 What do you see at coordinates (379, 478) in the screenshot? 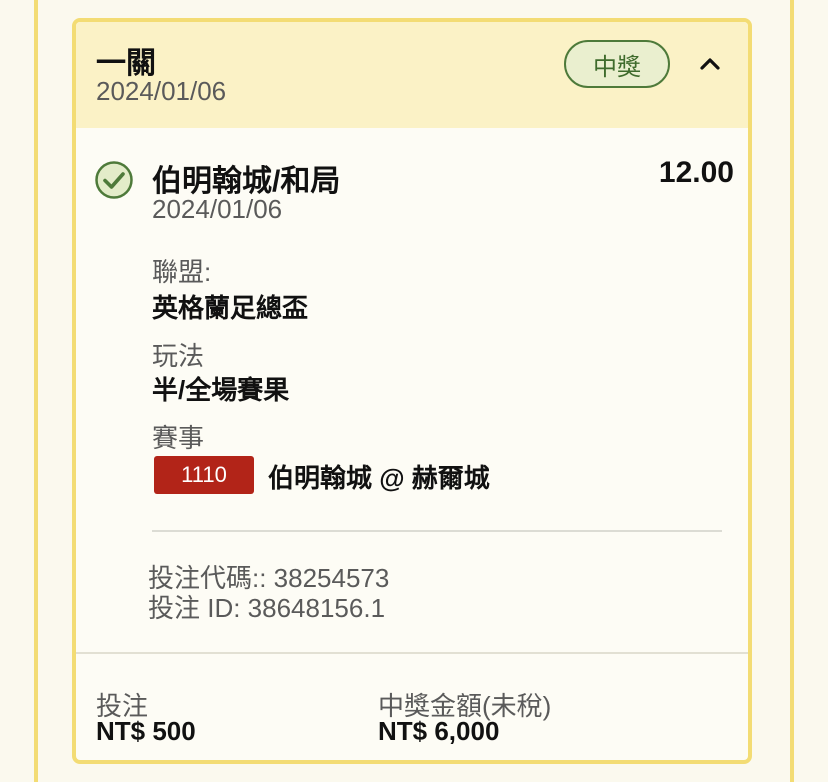
I see `event-name: 伯明翰城 @ 赫爾城` at bounding box center [379, 478].